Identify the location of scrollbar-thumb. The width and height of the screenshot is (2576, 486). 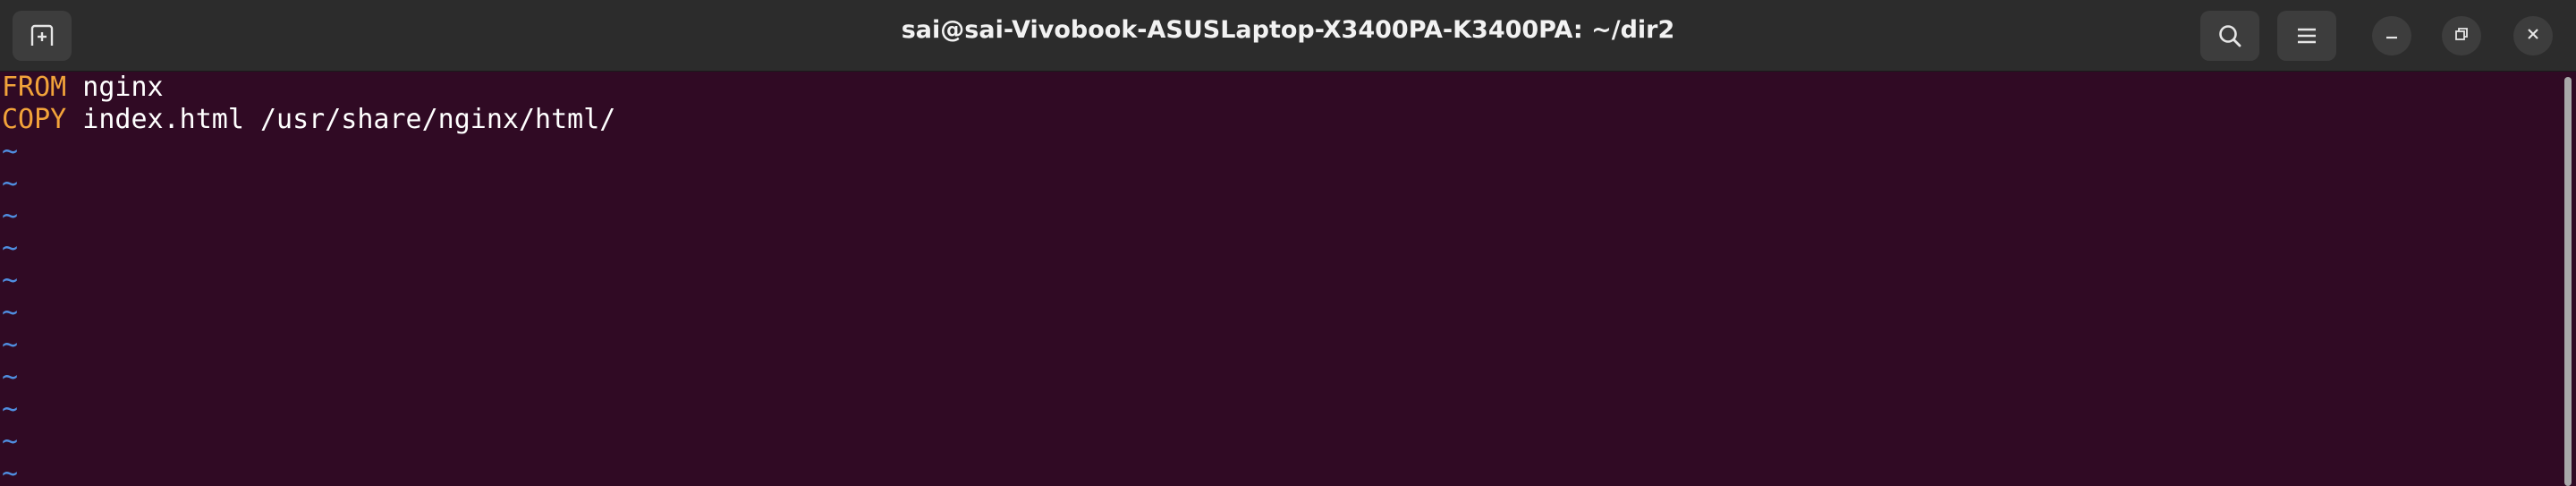
(2568, 282).